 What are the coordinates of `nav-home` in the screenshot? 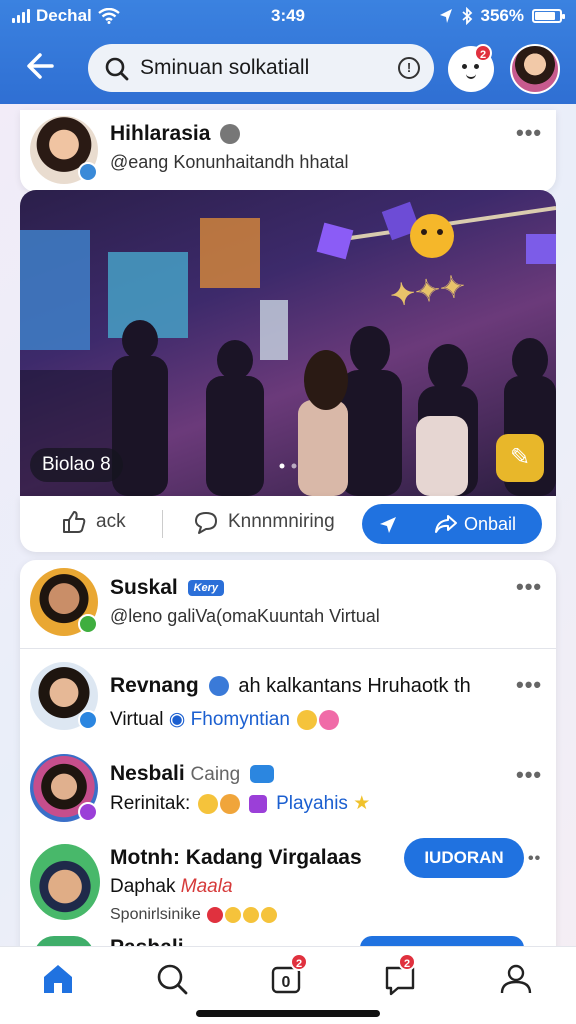 It's located at (58, 979).